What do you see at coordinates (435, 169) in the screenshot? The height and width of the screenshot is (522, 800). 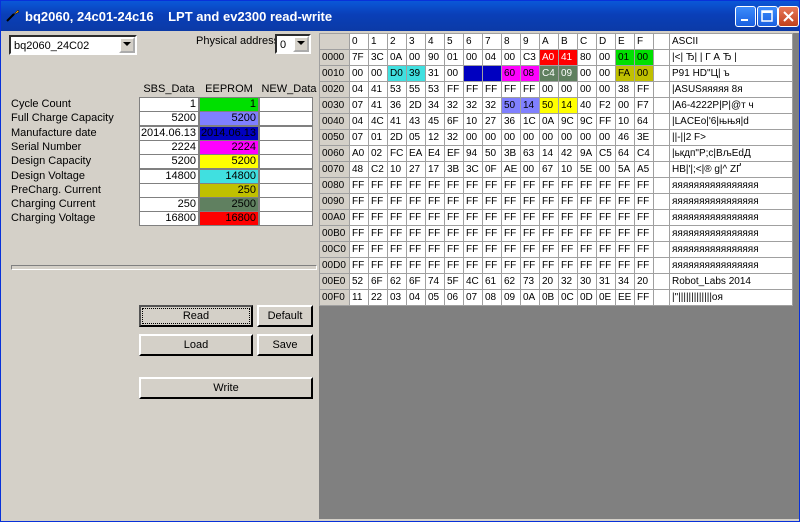 I see `hex-byte-cell: 17` at bounding box center [435, 169].